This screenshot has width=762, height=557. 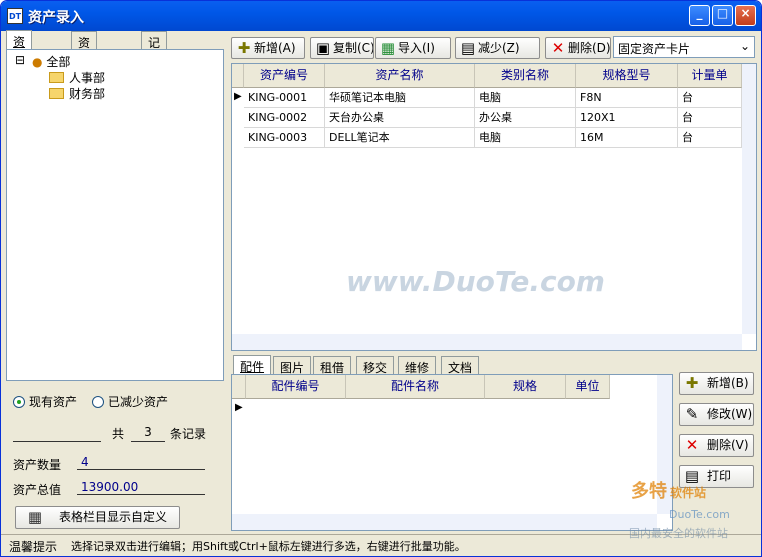 I want to click on add-part-button: ✚ 新增(B), so click(x=716, y=383).